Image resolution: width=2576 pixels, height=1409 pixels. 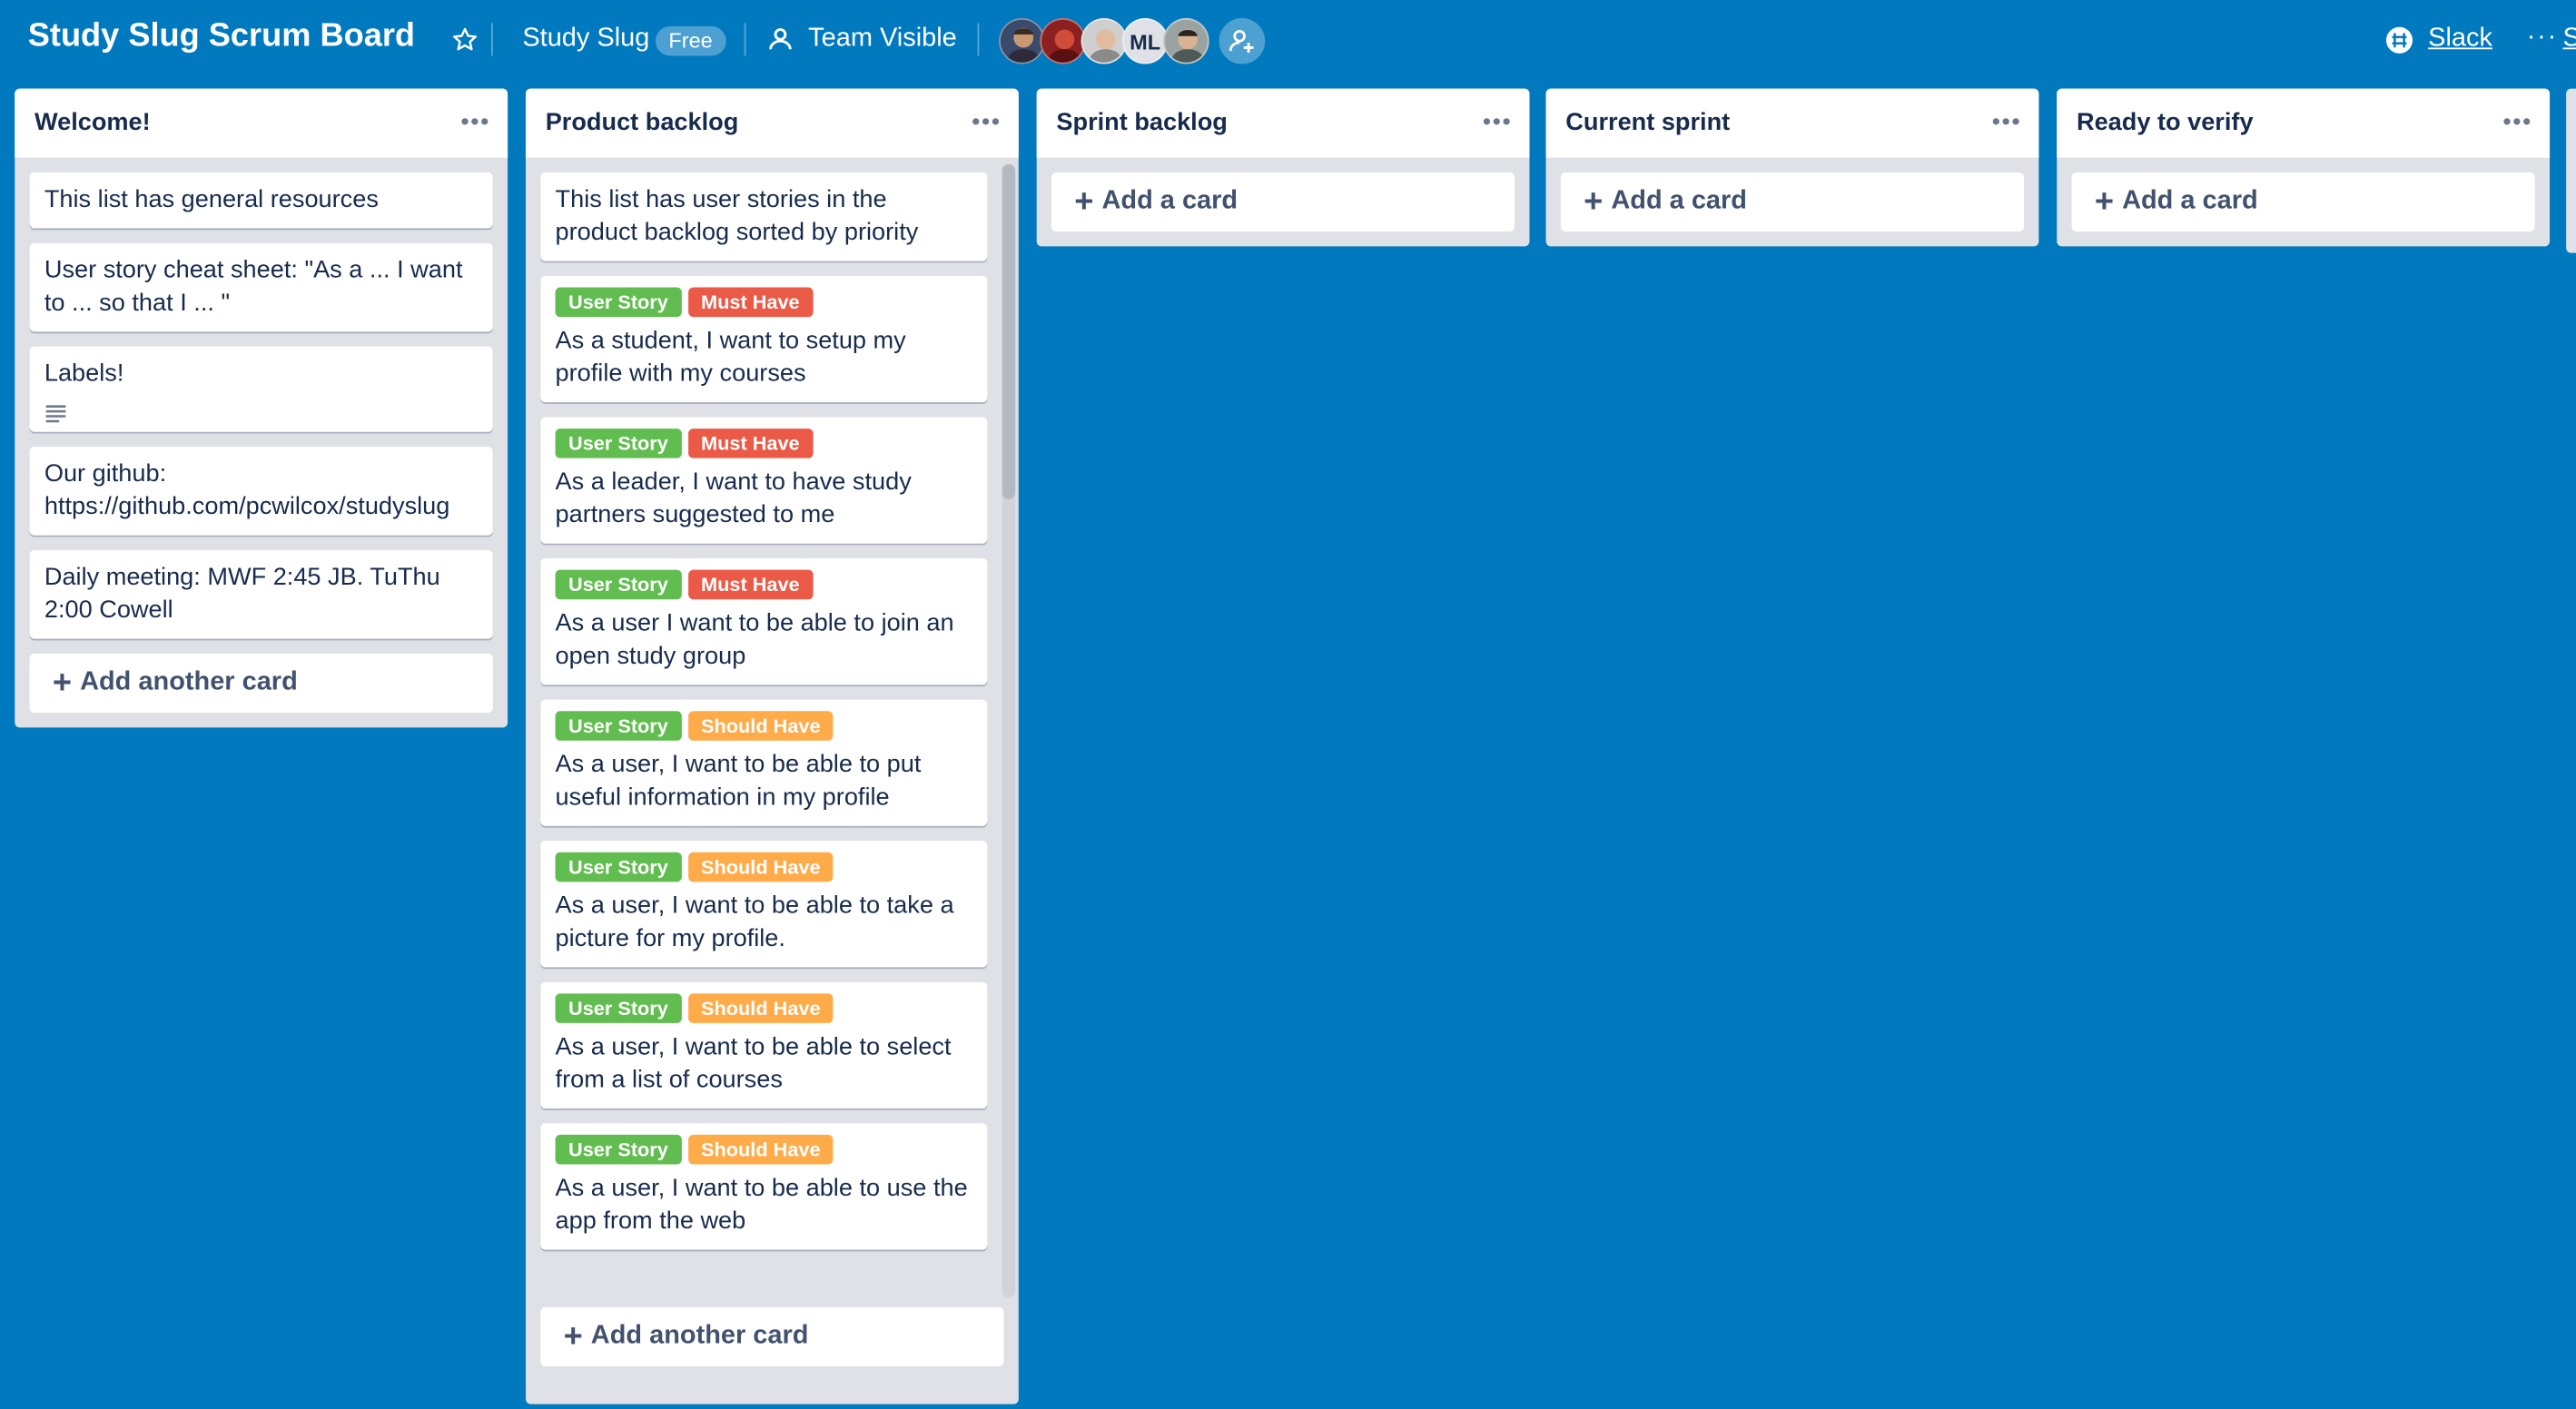 I want to click on list-scrollbar, so click(x=1009, y=730).